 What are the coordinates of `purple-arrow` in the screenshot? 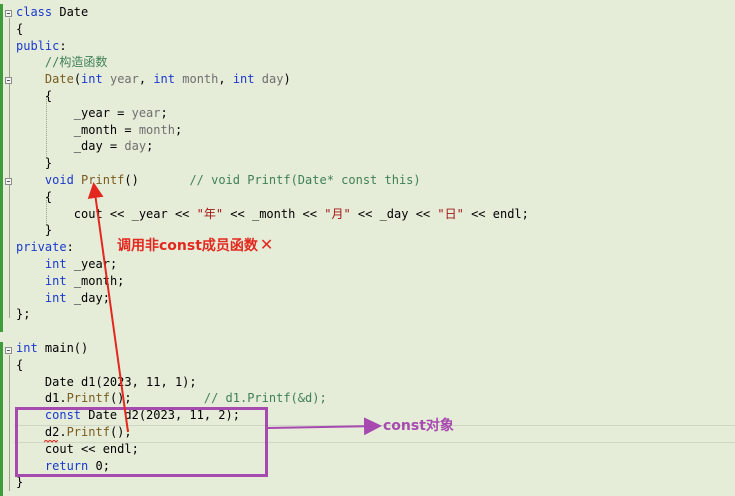 It's located at (324, 426).